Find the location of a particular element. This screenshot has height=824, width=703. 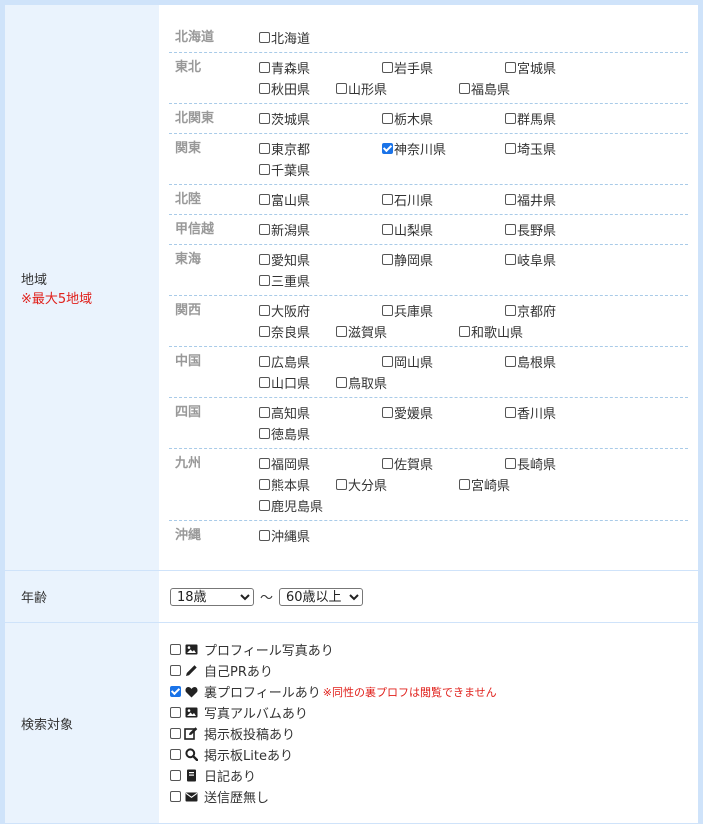

prefecture-option: 広島県 is located at coordinates (320, 361).